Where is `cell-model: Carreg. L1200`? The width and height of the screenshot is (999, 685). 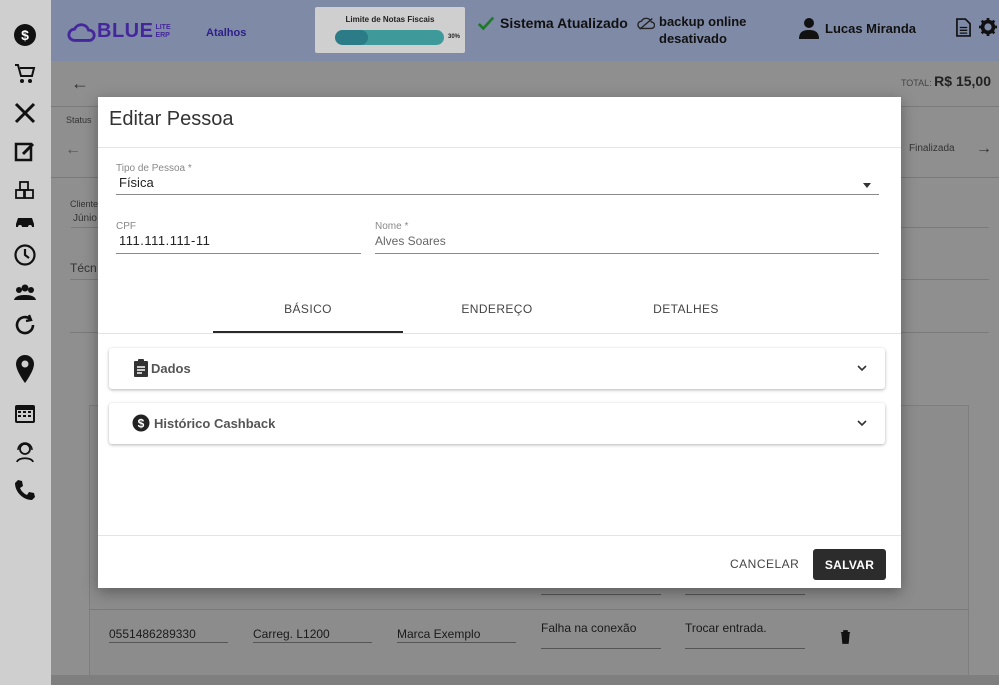 cell-model: Carreg. L1200 is located at coordinates (312, 635).